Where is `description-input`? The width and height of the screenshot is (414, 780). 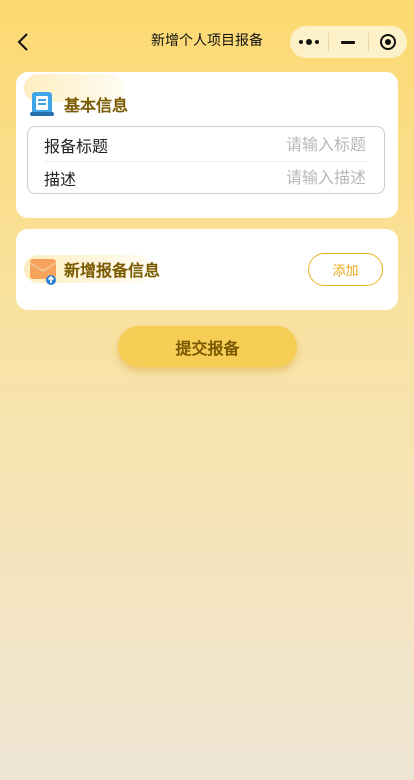
description-input is located at coordinates (286, 177).